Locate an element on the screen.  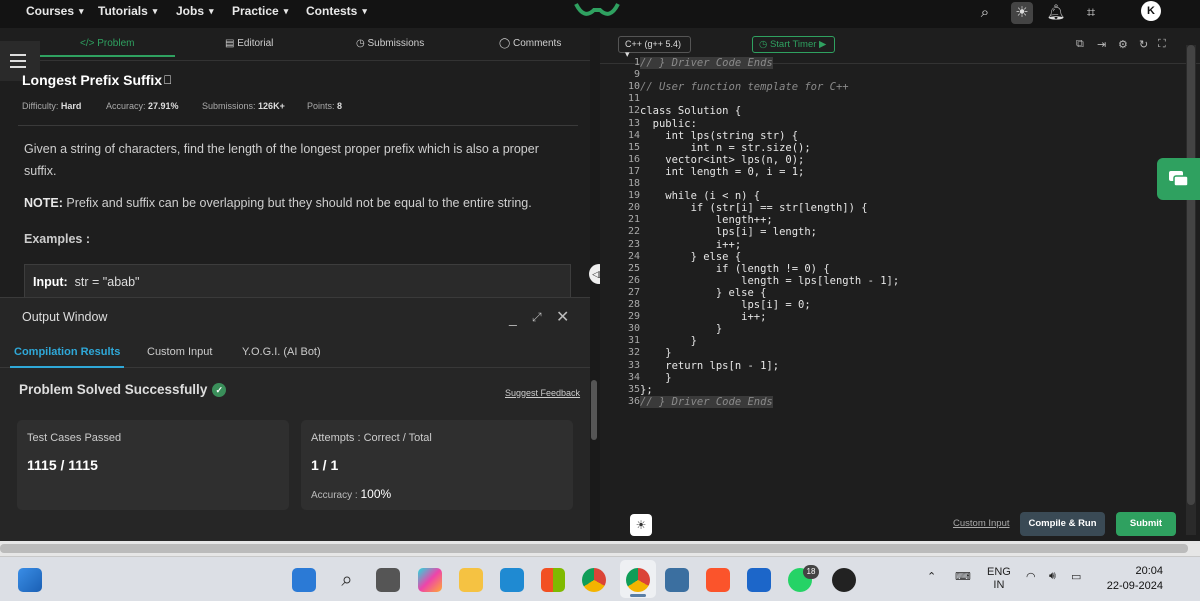
nav-contests: Contests ▾ is located at coordinates (336, 11).